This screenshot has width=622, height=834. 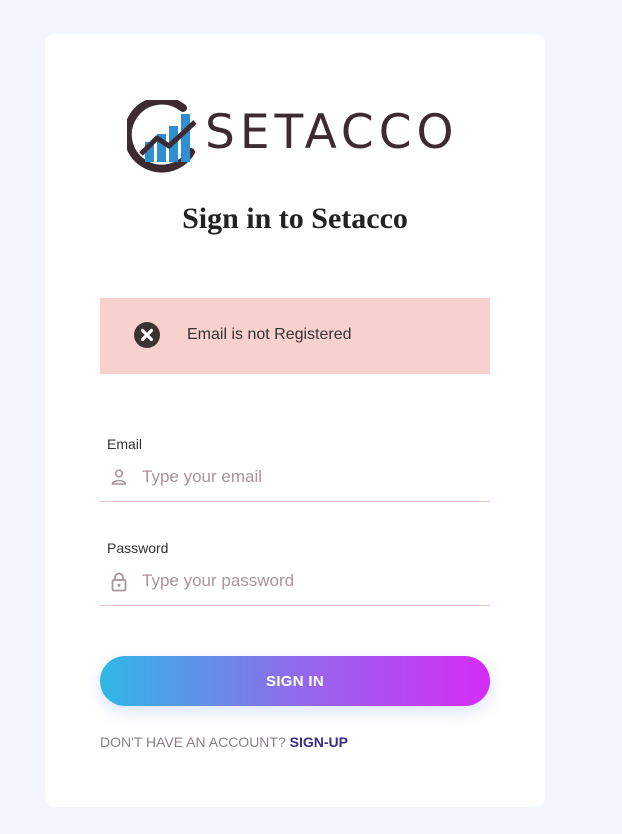 What do you see at coordinates (125, 444) in the screenshot?
I see `email-label: Email` at bounding box center [125, 444].